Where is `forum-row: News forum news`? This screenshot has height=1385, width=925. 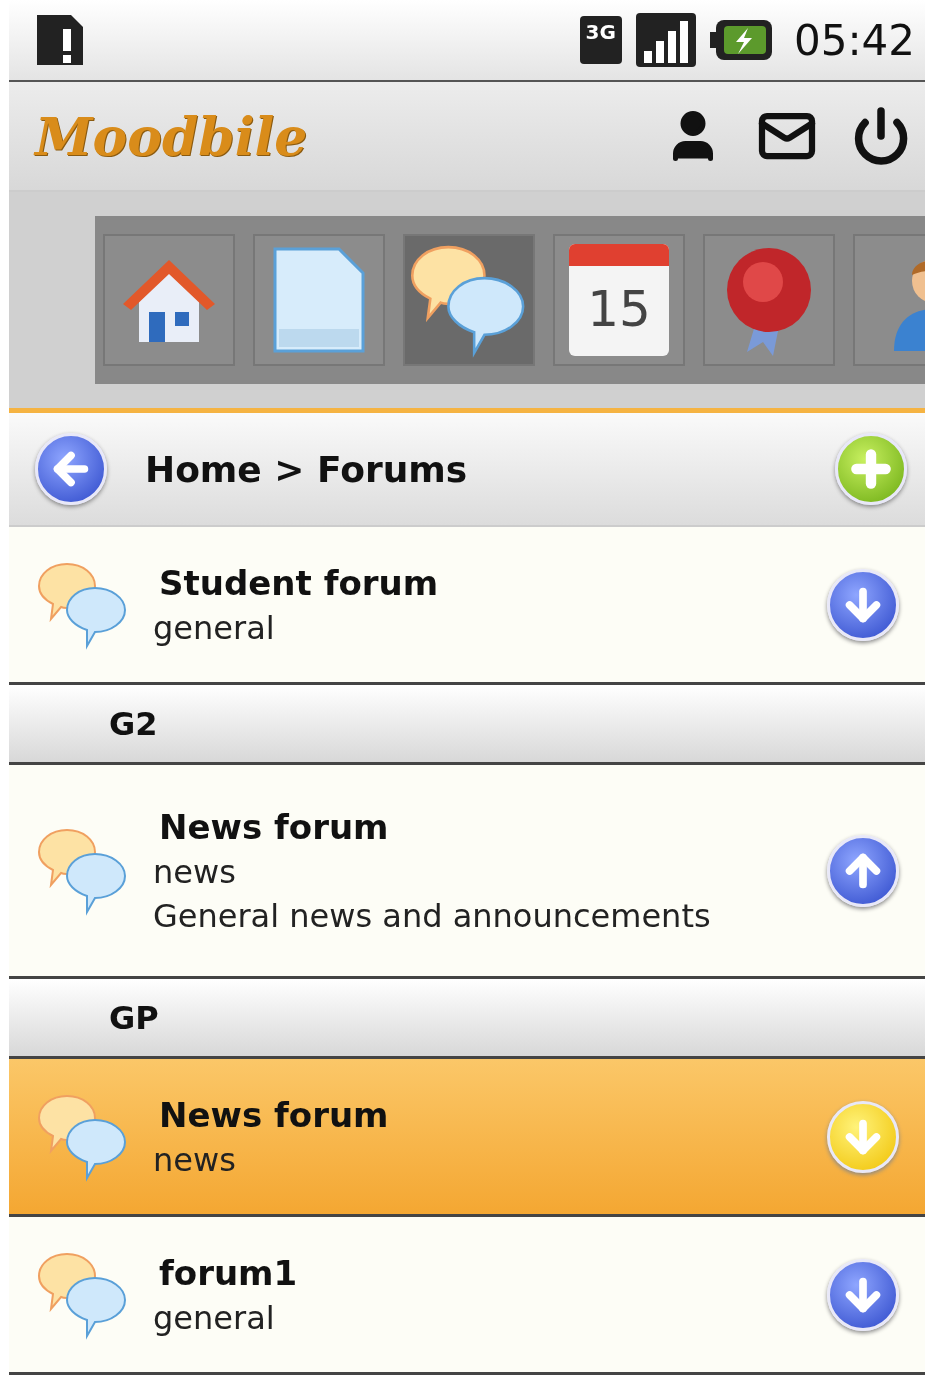
forum-row: News forum news is located at coordinates (467, 1138).